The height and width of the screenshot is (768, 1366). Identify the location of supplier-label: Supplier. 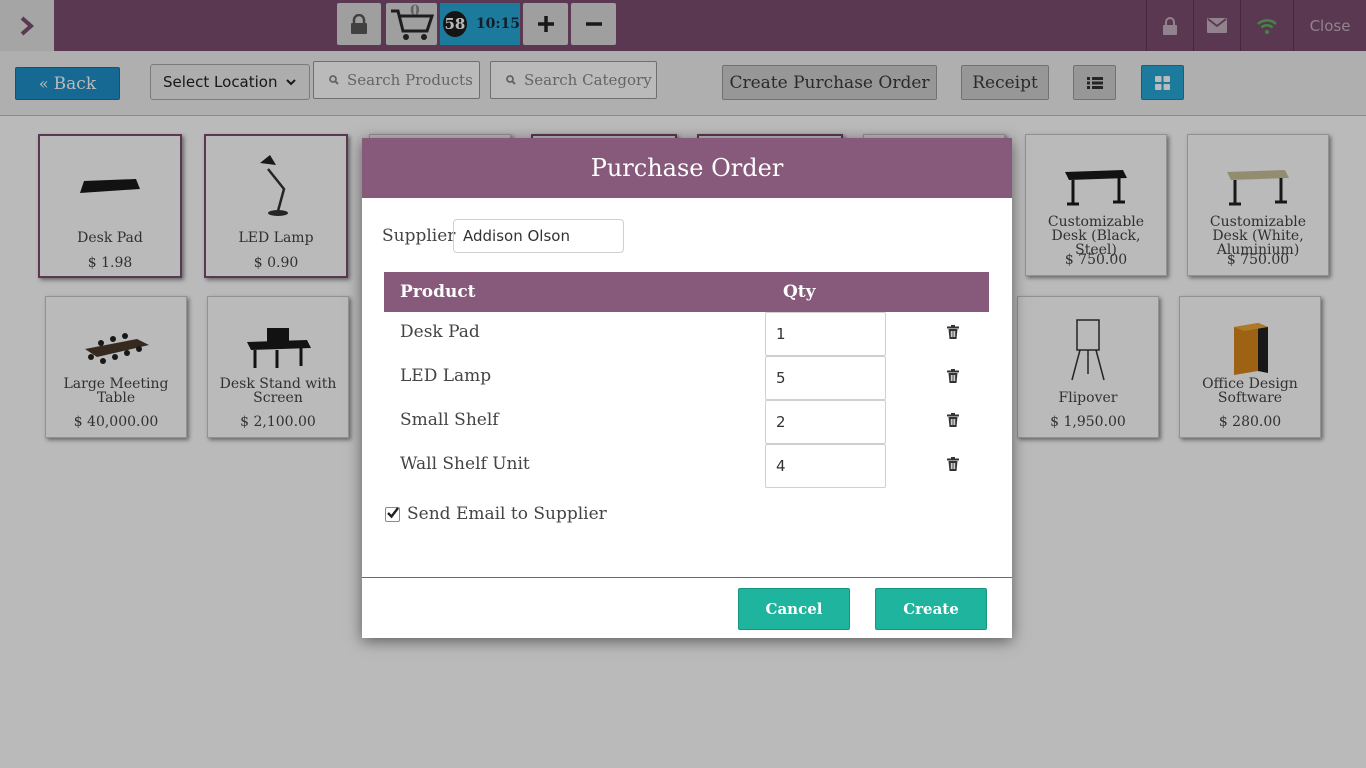
(419, 236).